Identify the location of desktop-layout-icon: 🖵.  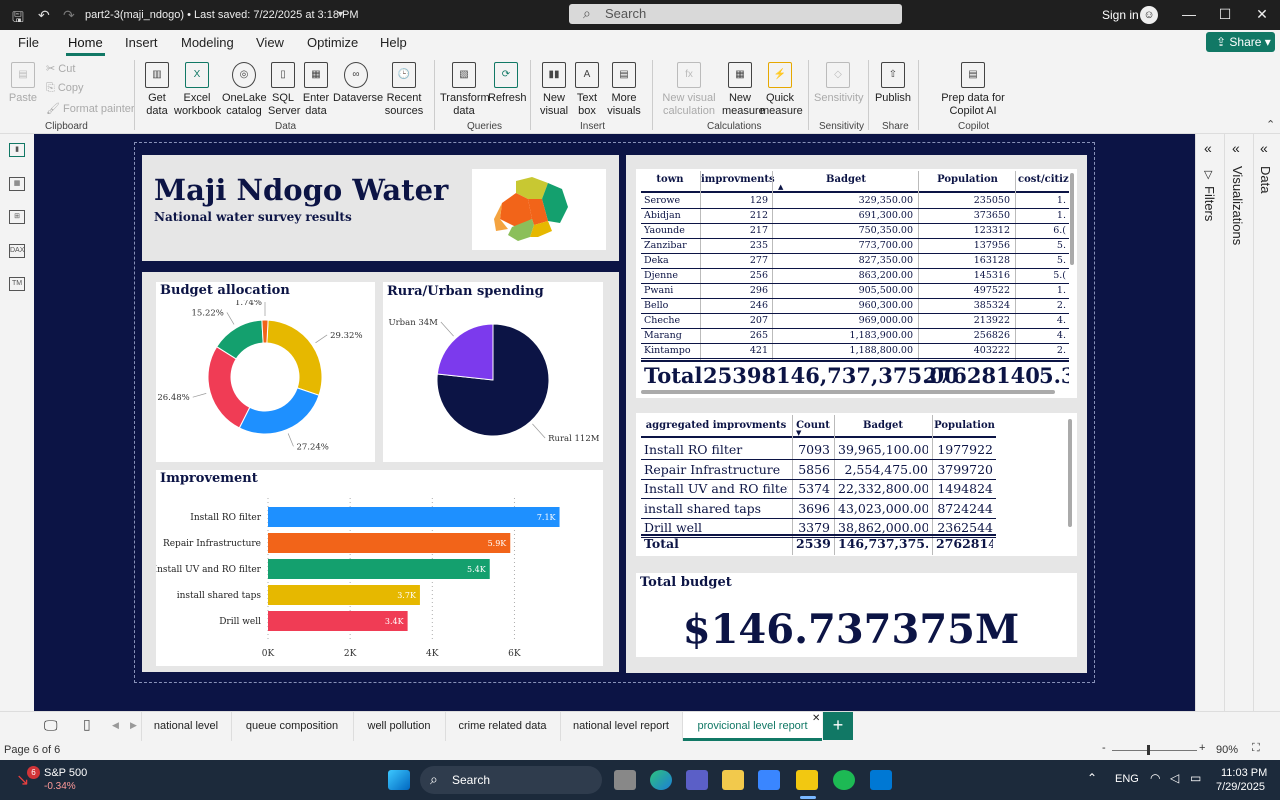
(51, 725).